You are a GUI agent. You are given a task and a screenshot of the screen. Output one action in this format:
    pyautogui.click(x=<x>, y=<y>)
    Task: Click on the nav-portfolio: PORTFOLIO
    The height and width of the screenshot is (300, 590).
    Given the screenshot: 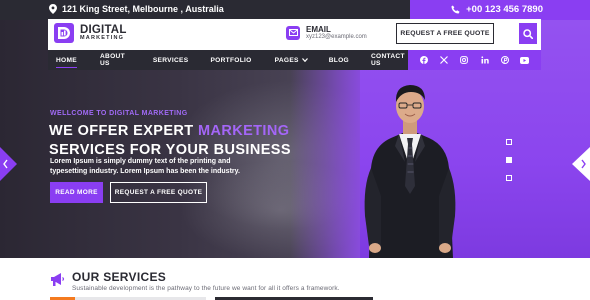 What is the action you would take?
    pyautogui.click(x=230, y=60)
    